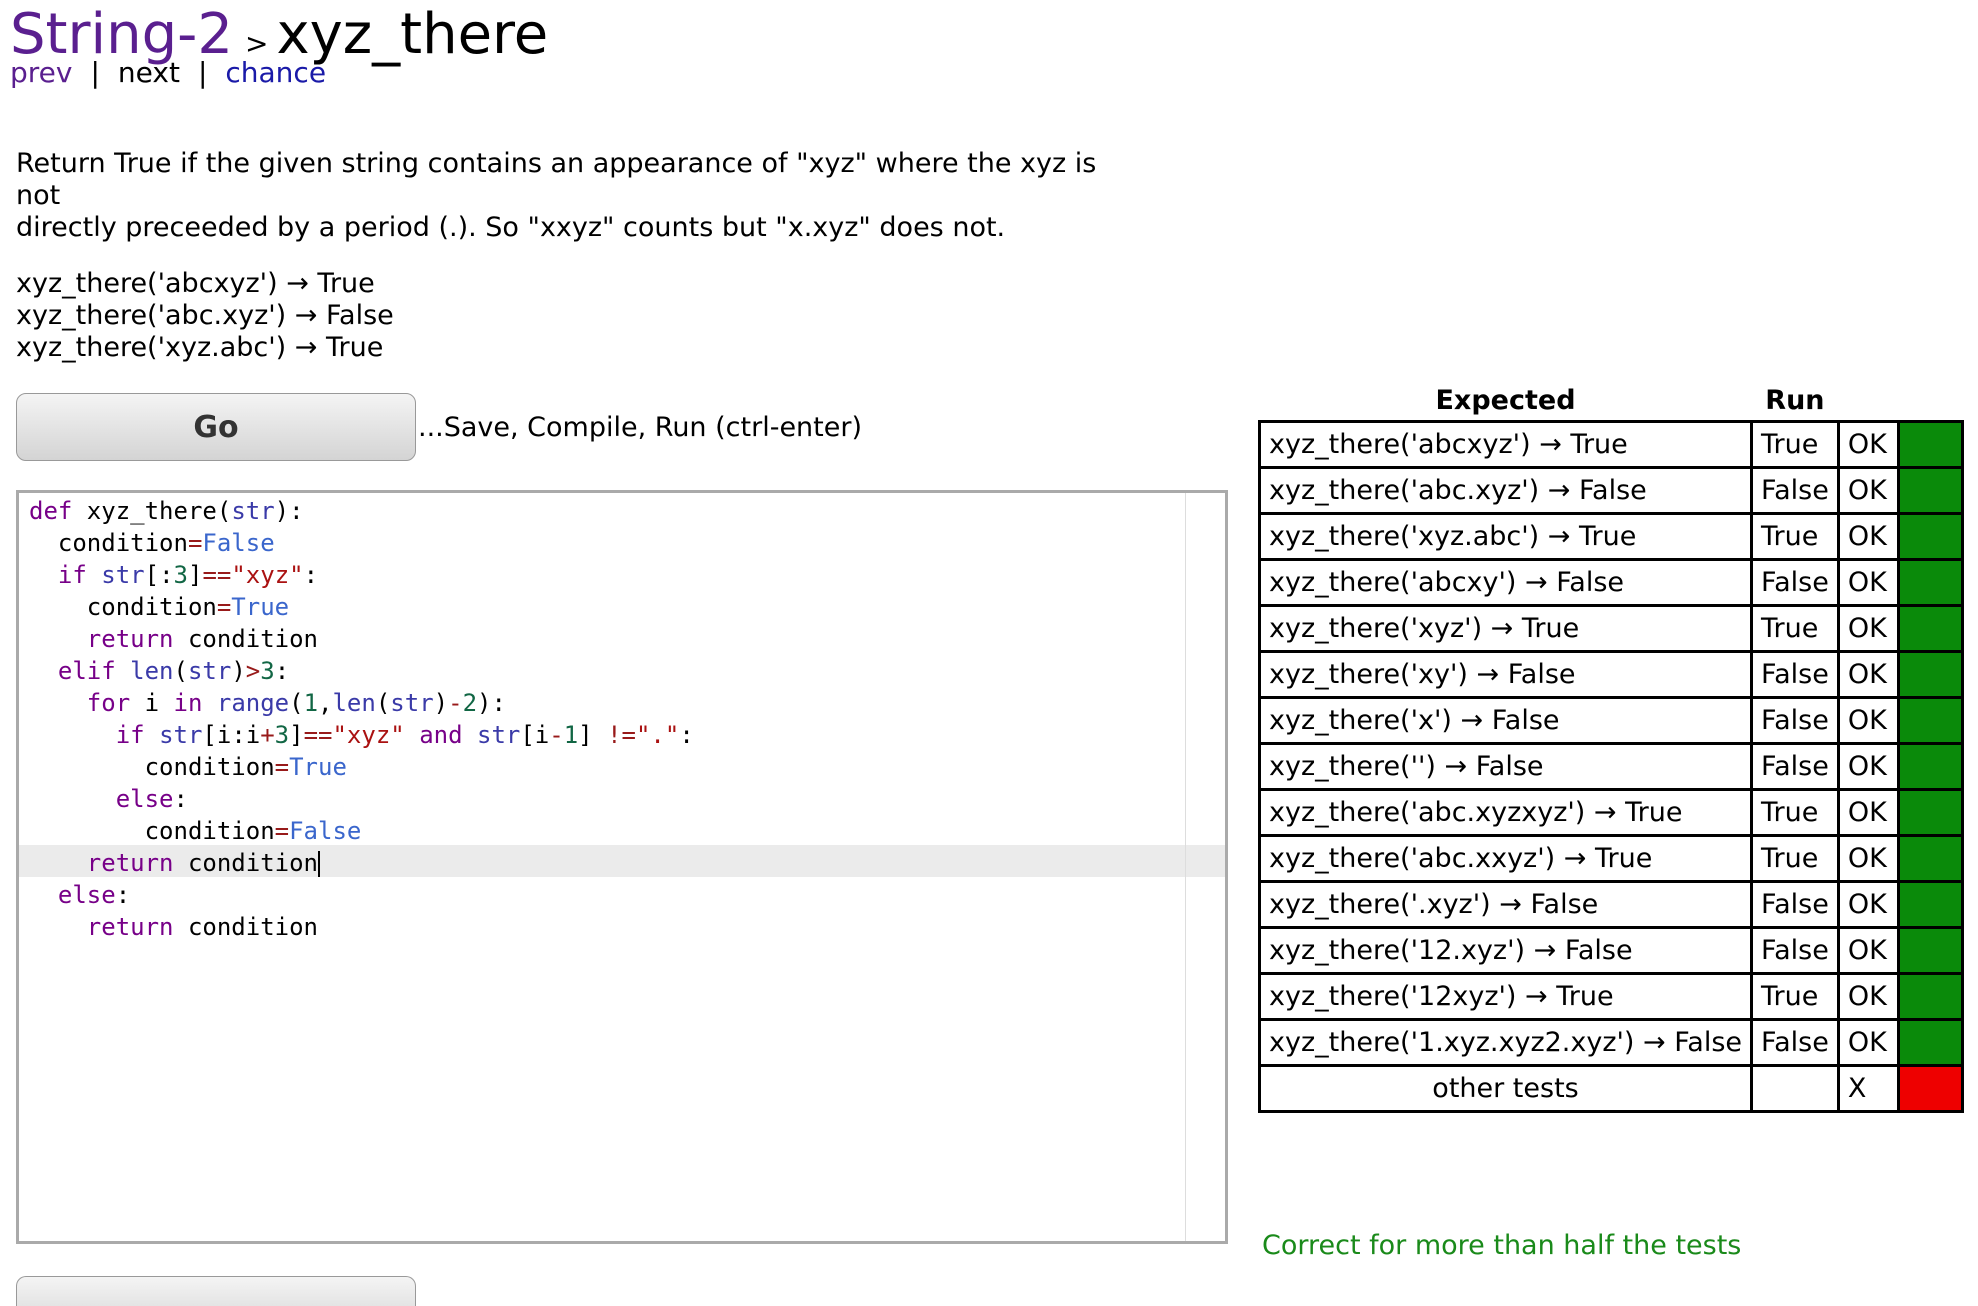 The image size is (1978, 1306). What do you see at coordinates (1505, 858) in the screenshot?
I see `expected-cell: xyz_there('abc.xxyz') → True` at bounding box center [1505, 858].